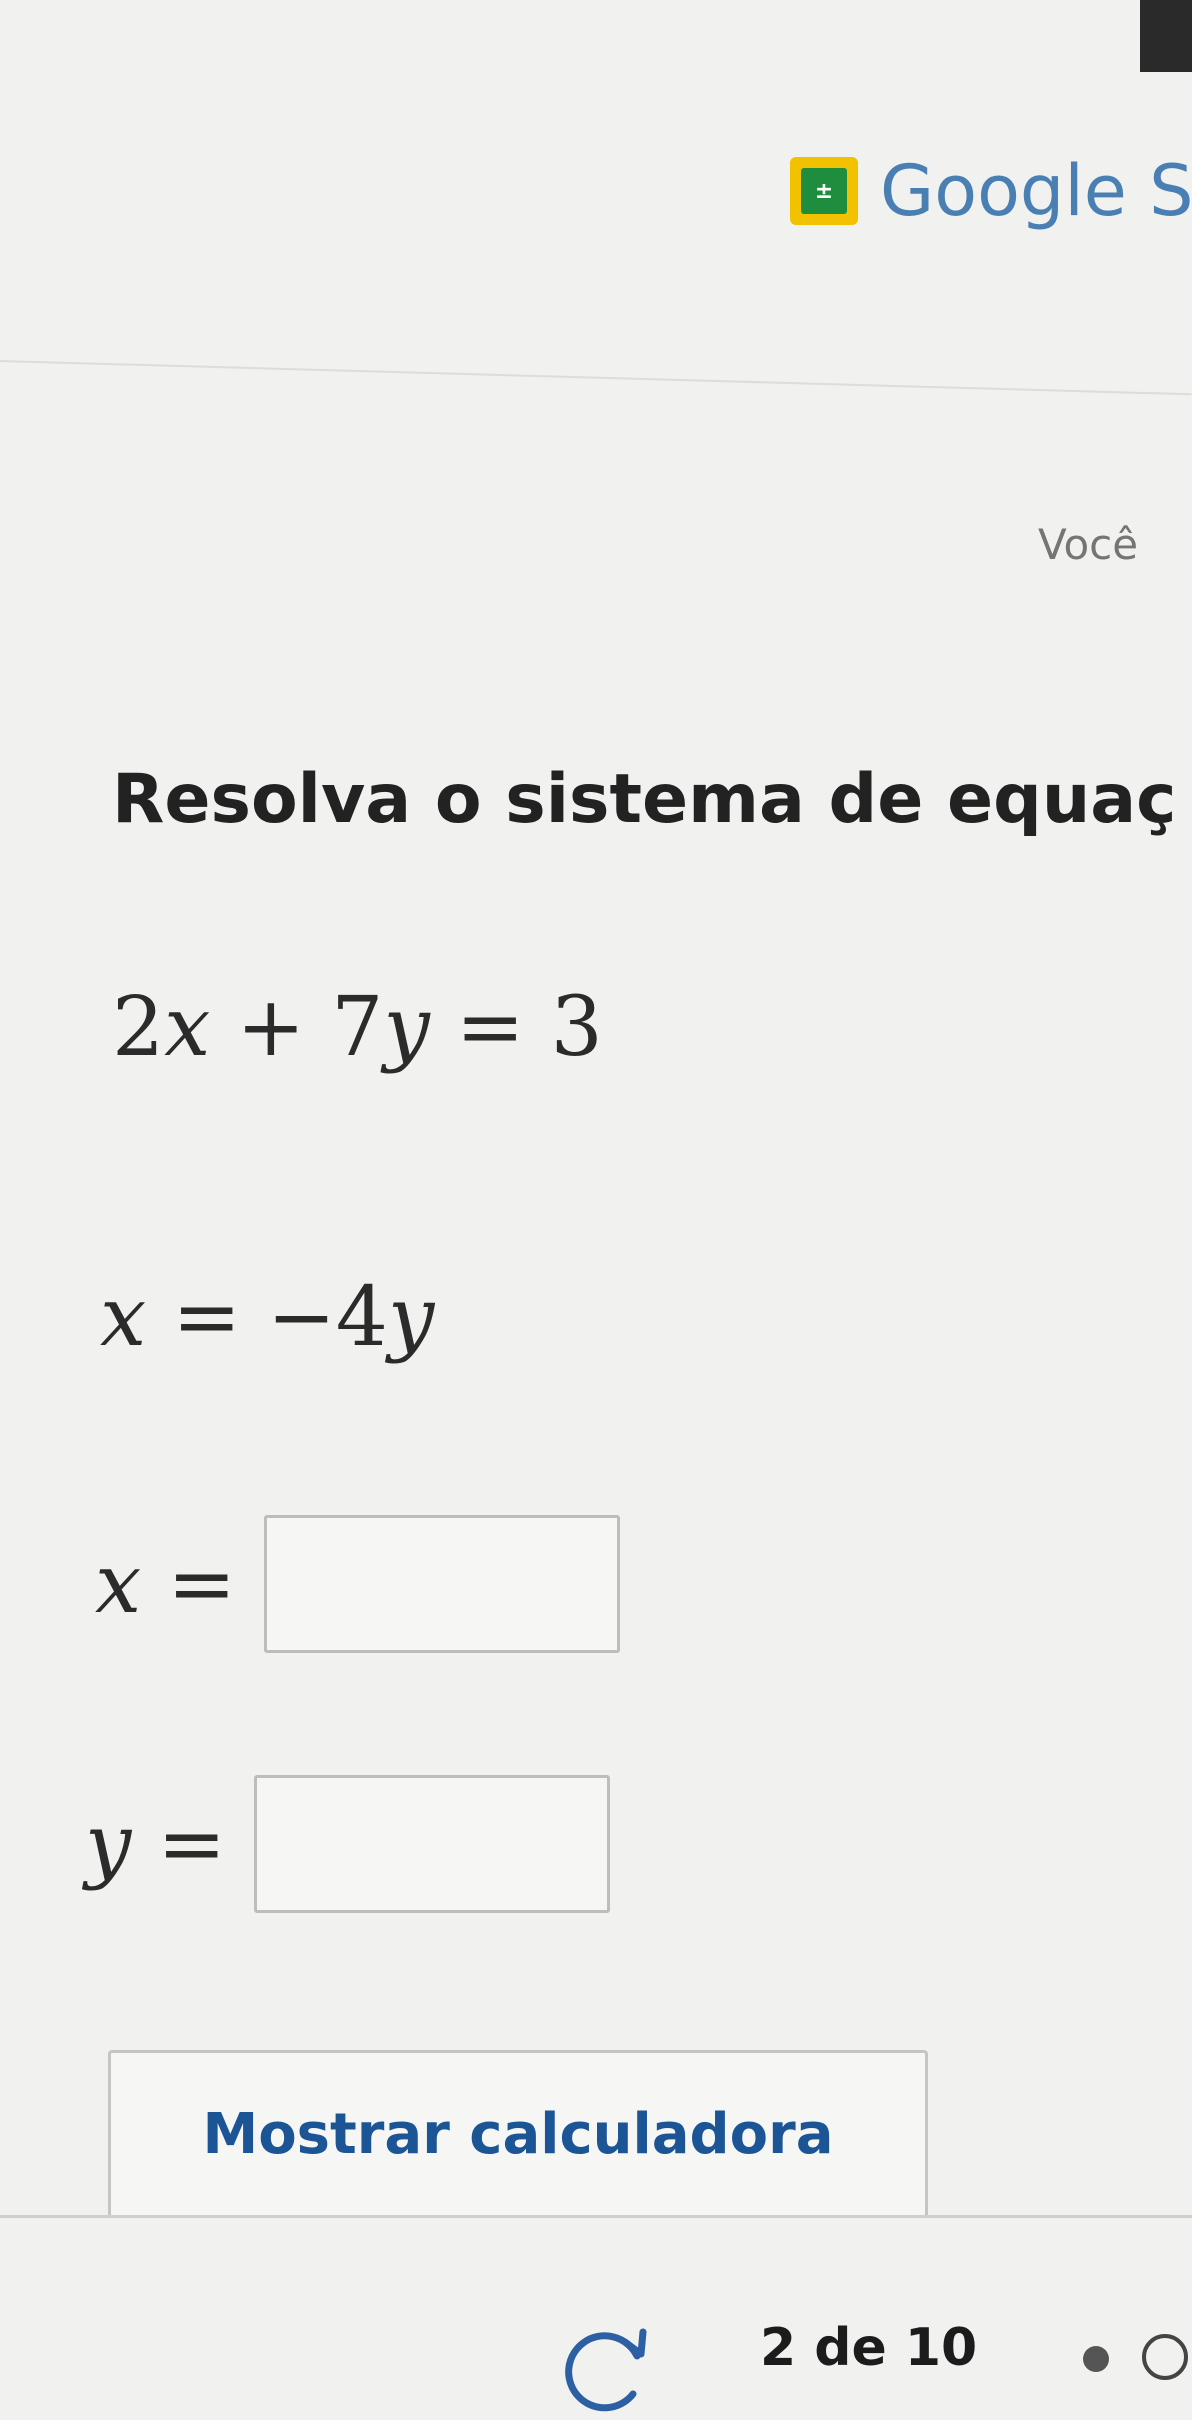  What do you see at coordinates (189, 1584) in the screenshot?
I see `answer-eq-x: =` at bounding box center [189, 1584].